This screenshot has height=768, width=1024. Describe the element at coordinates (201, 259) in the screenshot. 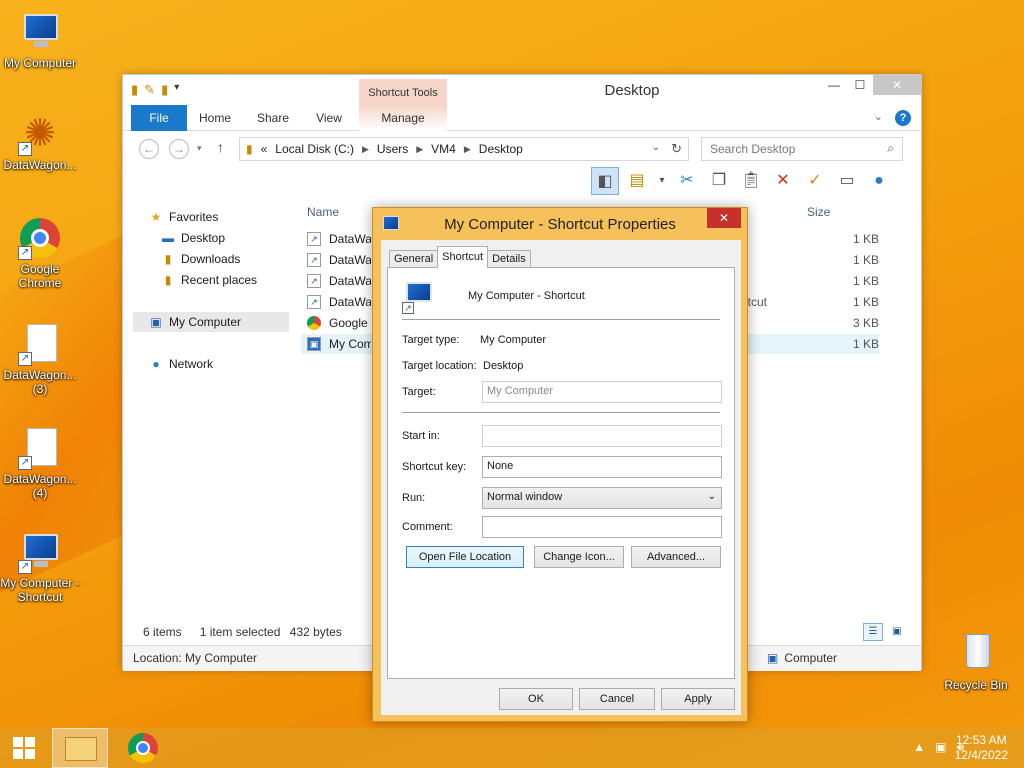

I see `nav-item-downloads: ▮ Downloads` at that location.